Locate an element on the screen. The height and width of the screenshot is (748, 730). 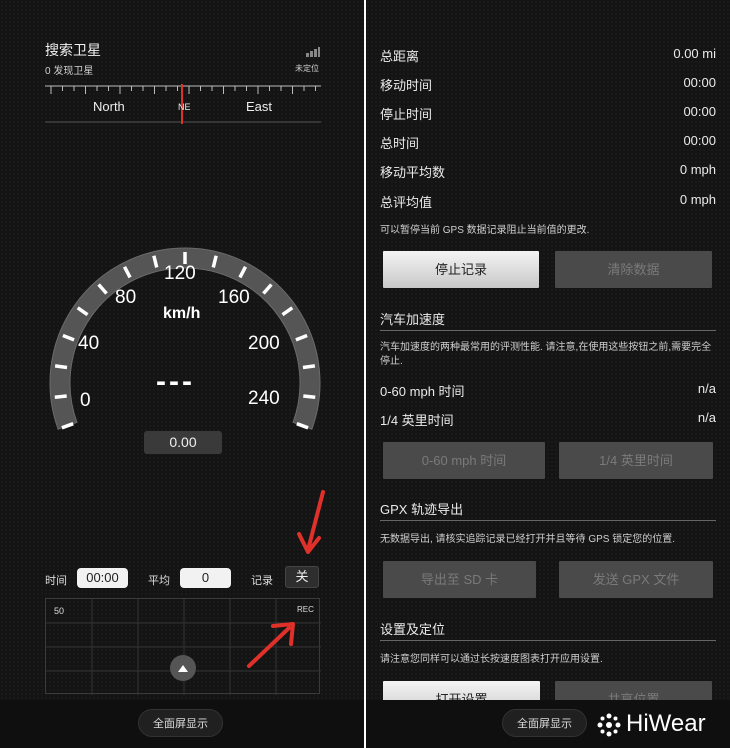
zero-sixty-button: 0-60 mph 时间 is located at coordinates (464, 460).